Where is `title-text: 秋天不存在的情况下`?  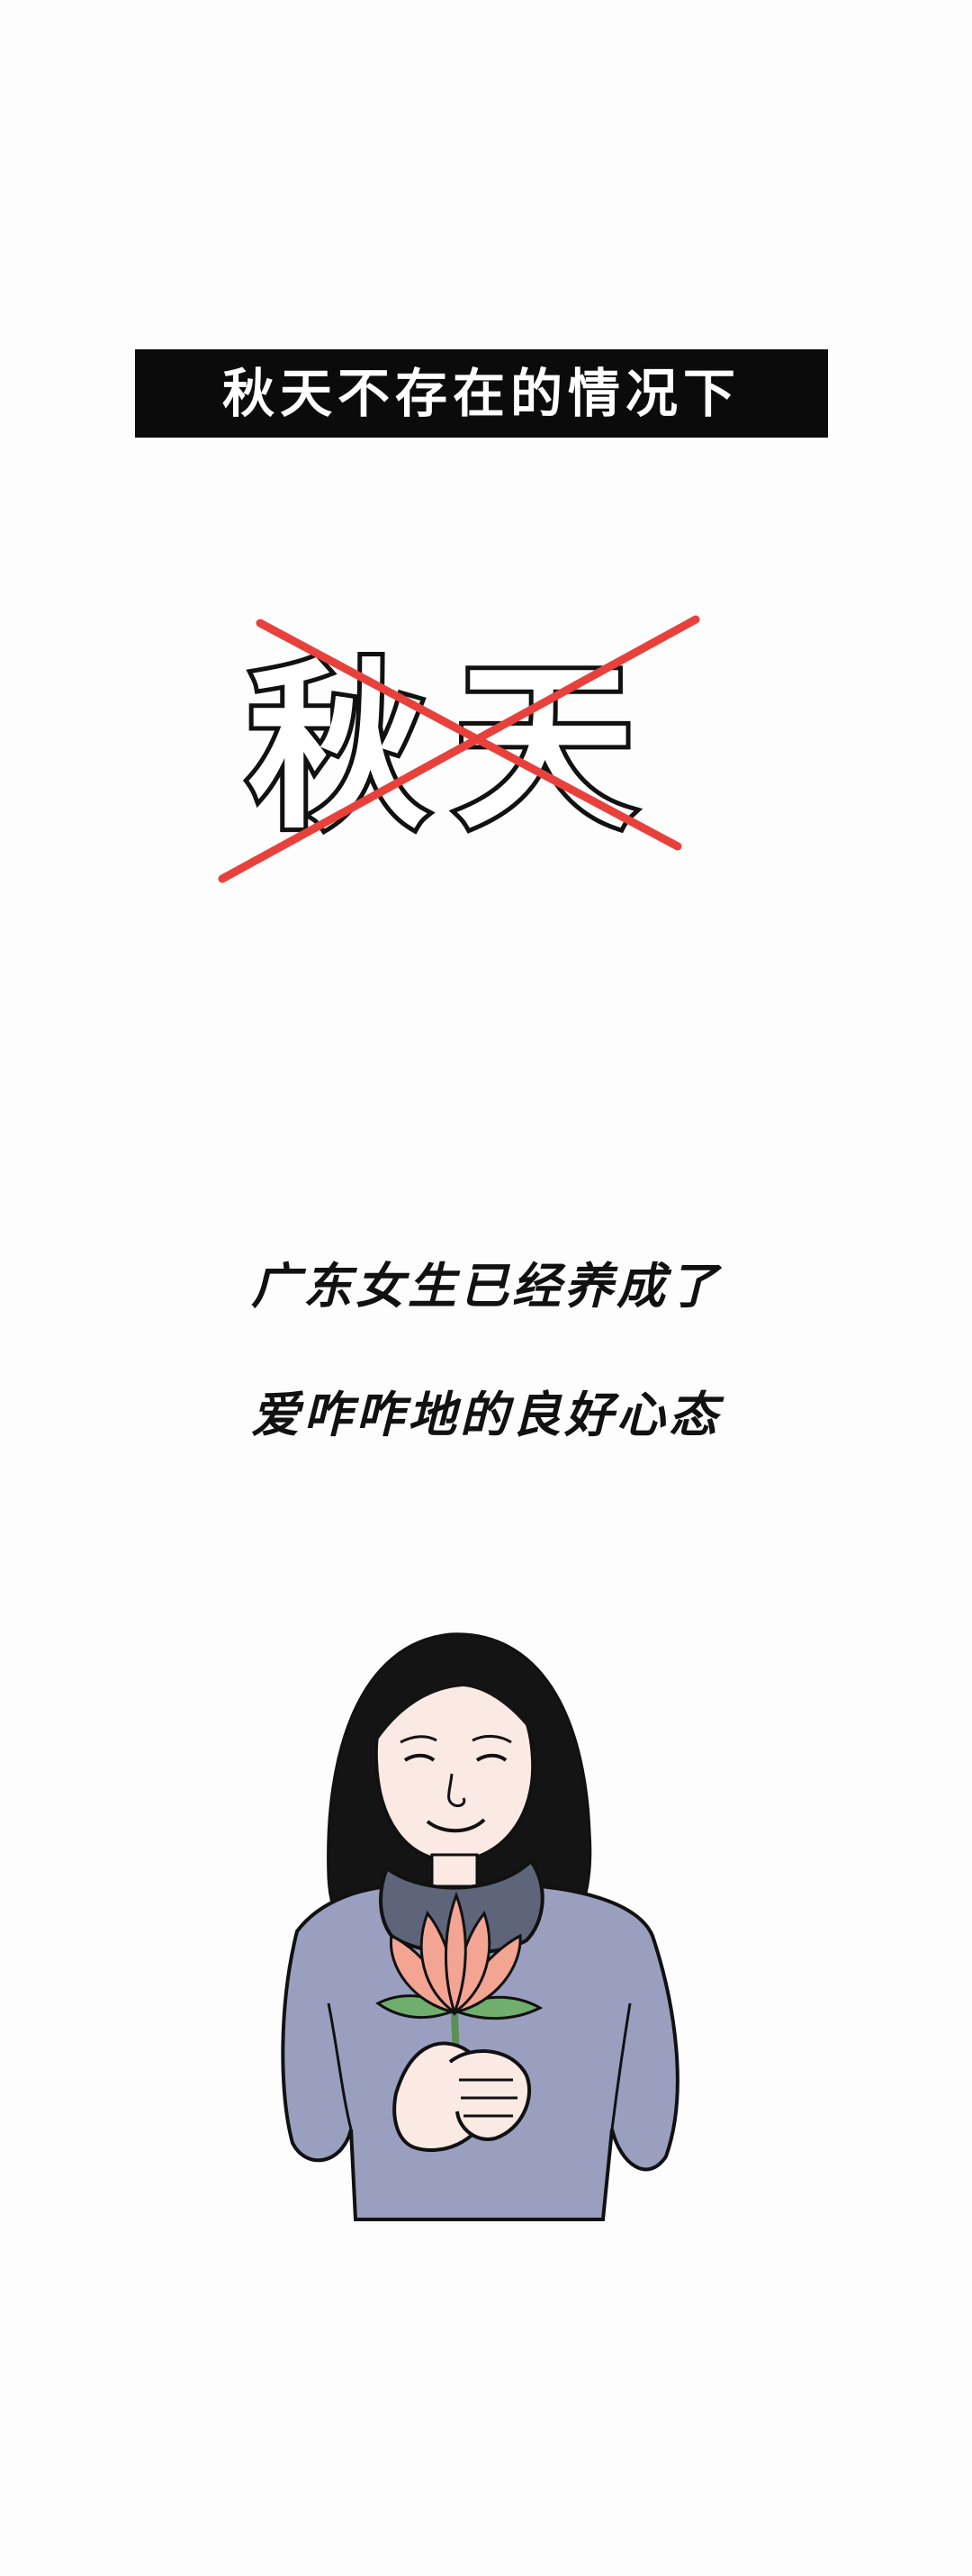 title-text: 秋天不存在的情况下 is located at coordinates (481, 393).